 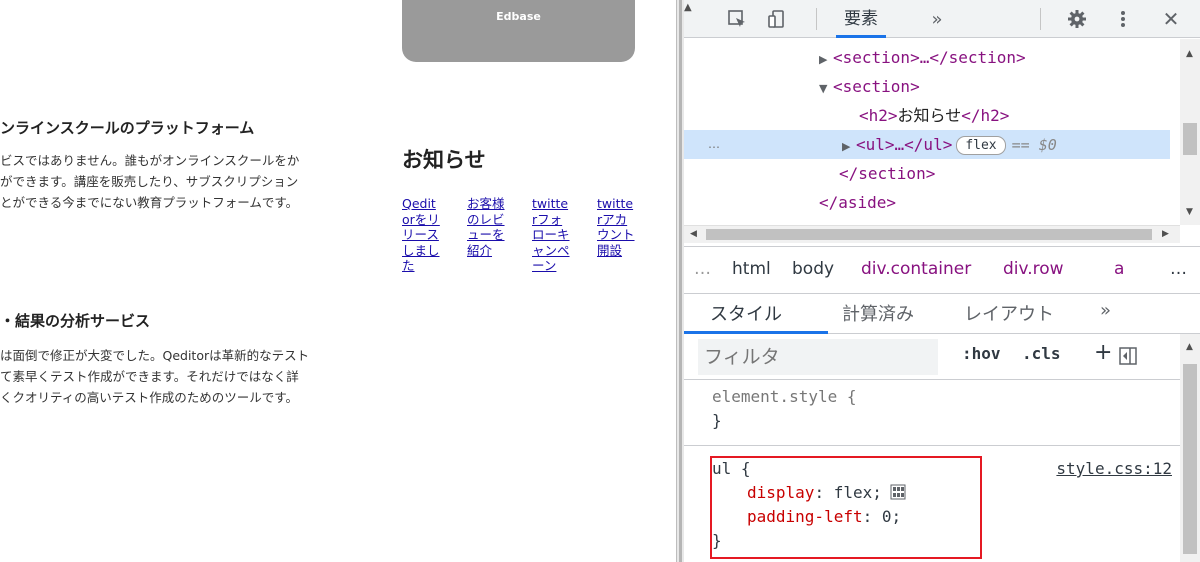 I want to click on property-value: 0;, so click(x=891, y=516).